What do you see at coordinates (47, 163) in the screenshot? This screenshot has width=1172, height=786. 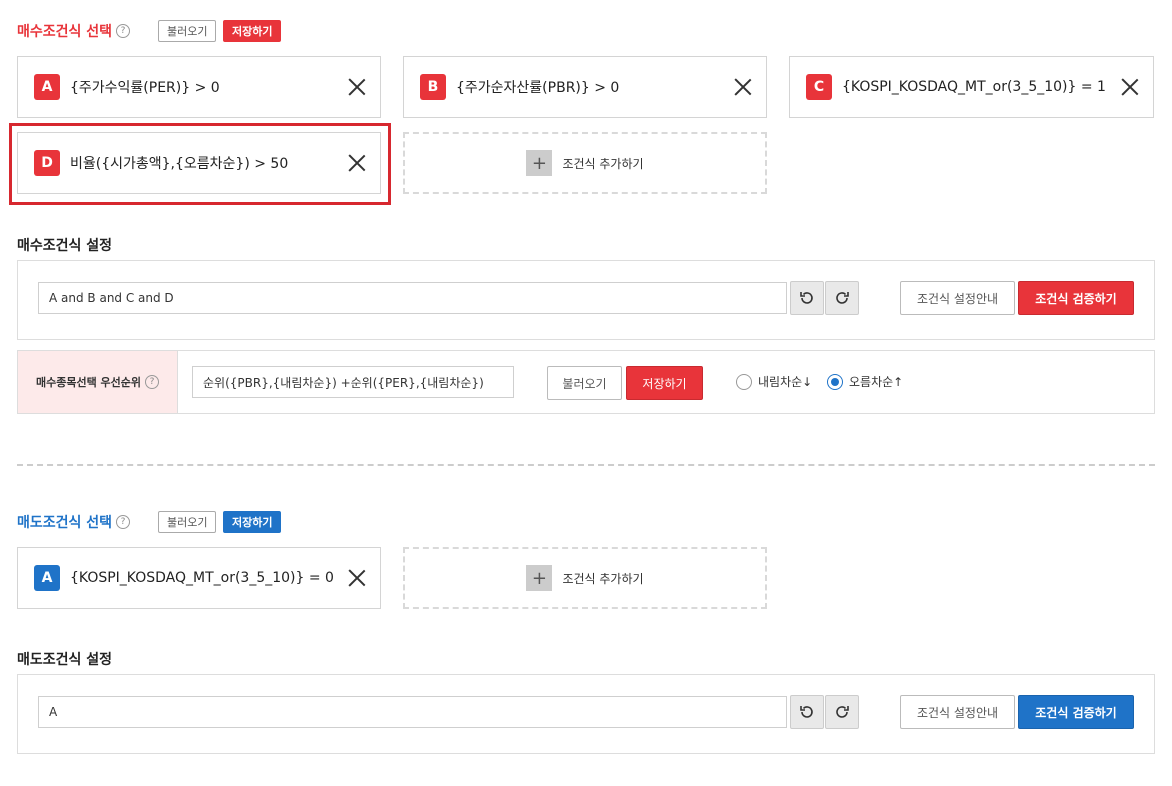 I see `condition-letter-badge: D` at bounding box center [47, 163].